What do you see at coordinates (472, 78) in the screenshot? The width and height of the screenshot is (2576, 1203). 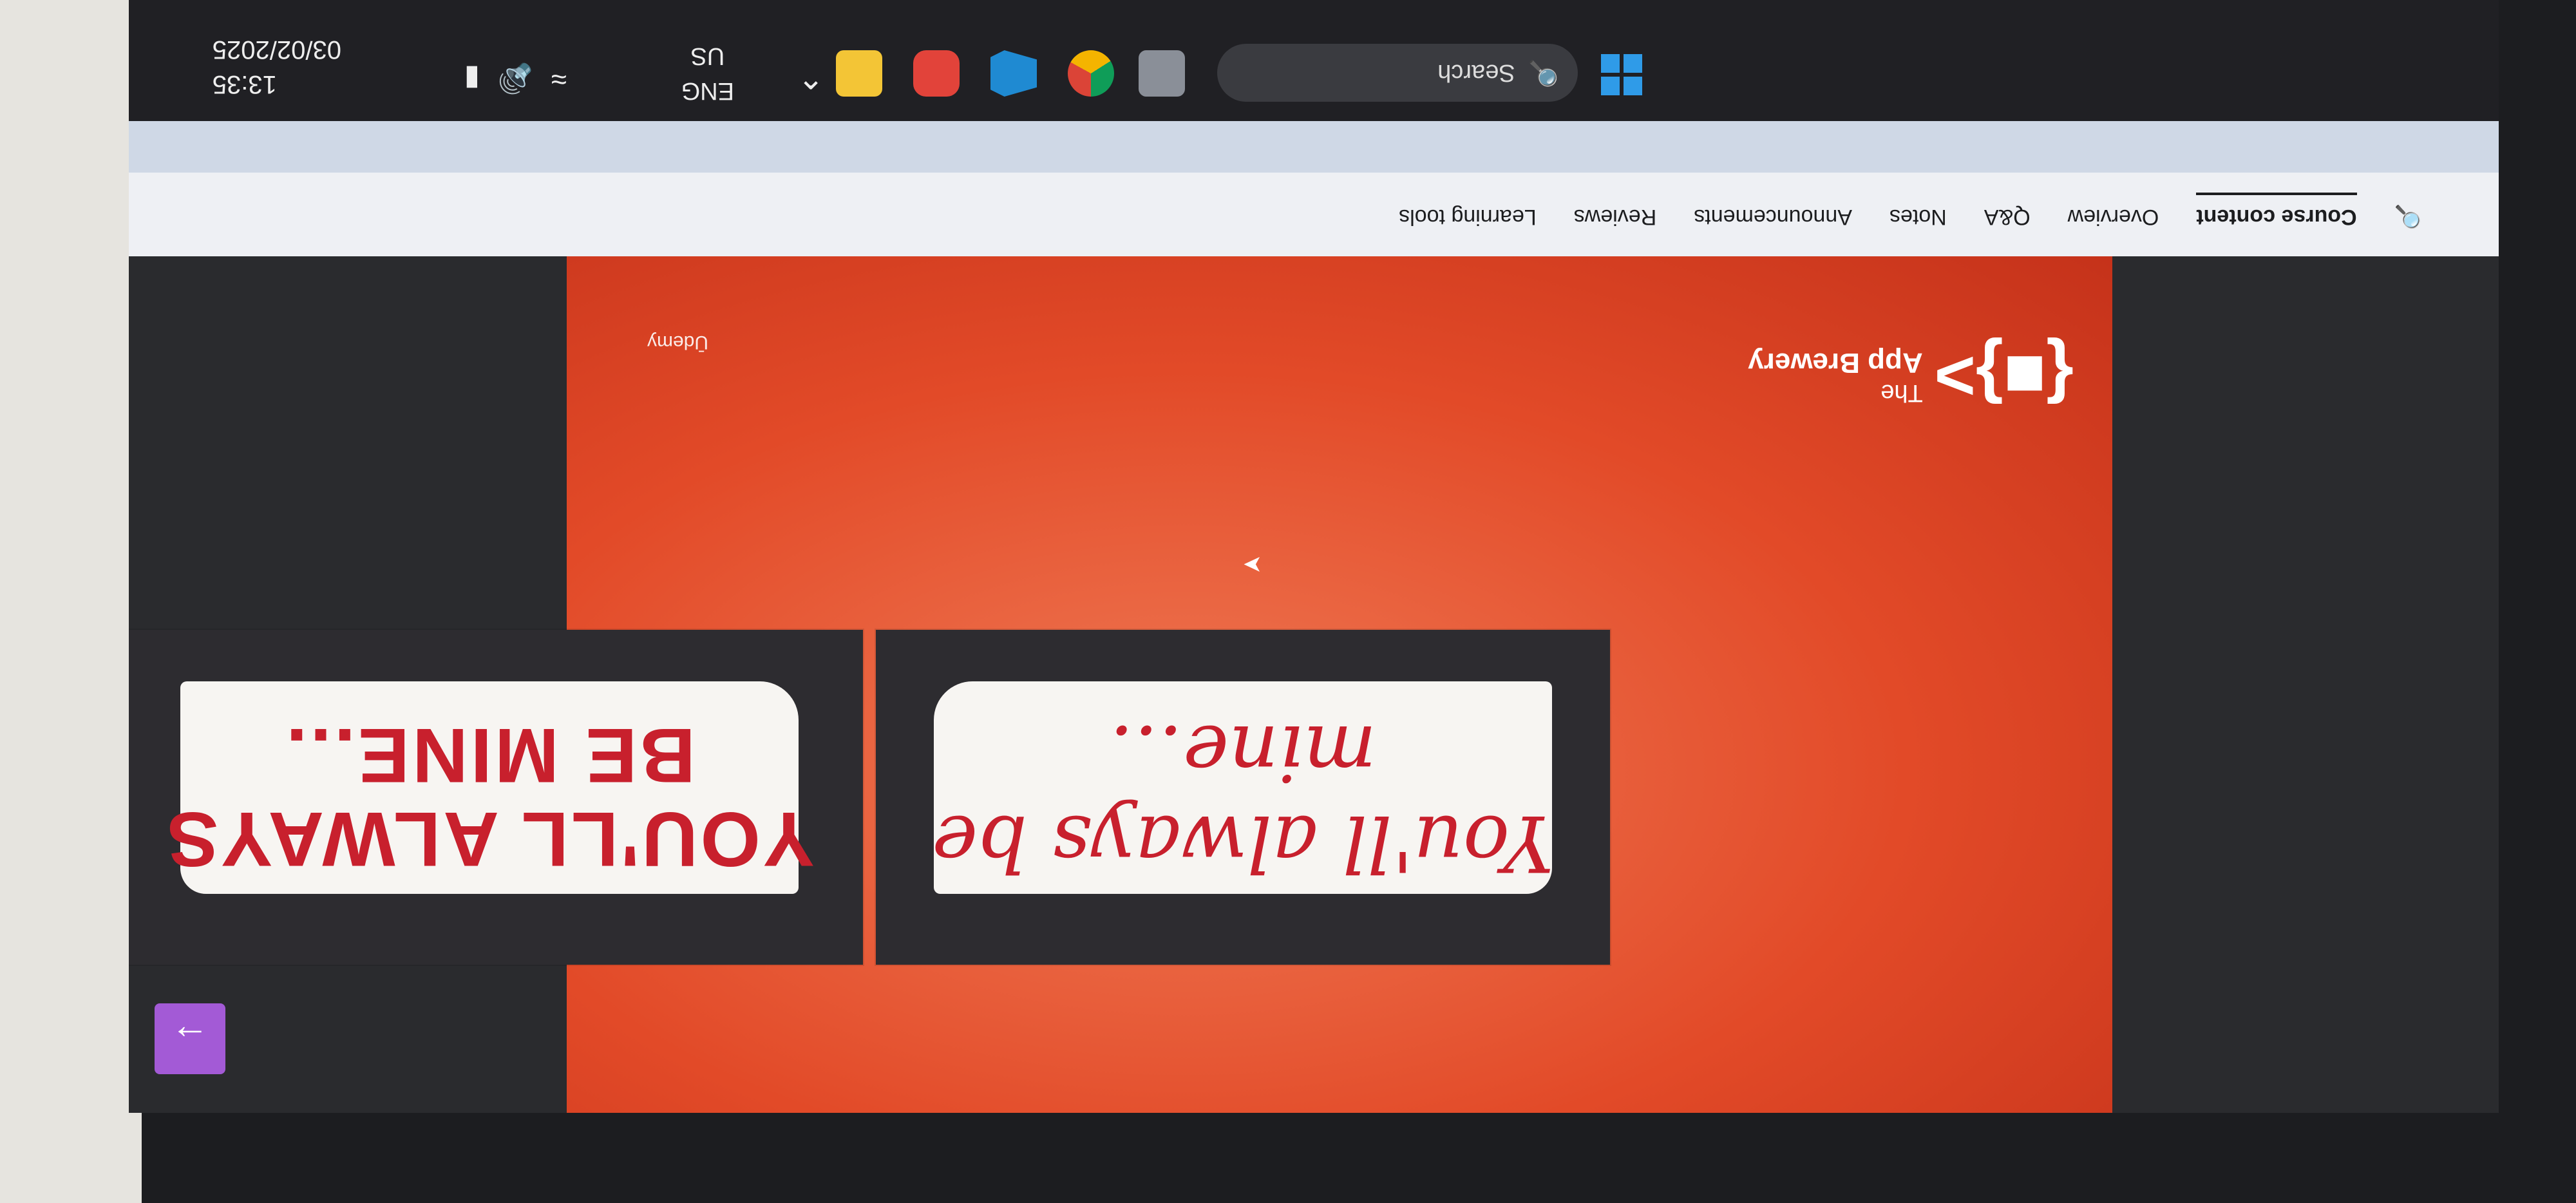 I see `battery-icon: ▮` at bounding box center [472, 78].